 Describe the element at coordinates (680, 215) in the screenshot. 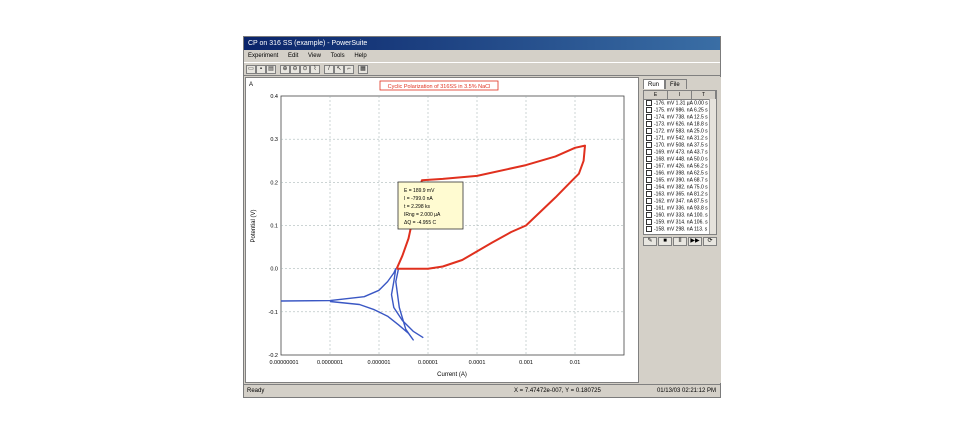

I see `list-item: -160. mV 333. nA 100. s` at that location.